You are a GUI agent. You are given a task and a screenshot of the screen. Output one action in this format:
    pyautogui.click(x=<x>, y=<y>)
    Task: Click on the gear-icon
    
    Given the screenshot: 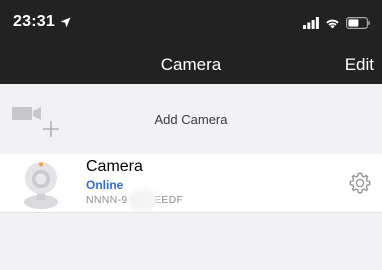 What is the action you would take?
    pyautogui.click(x=360, y=183)
    